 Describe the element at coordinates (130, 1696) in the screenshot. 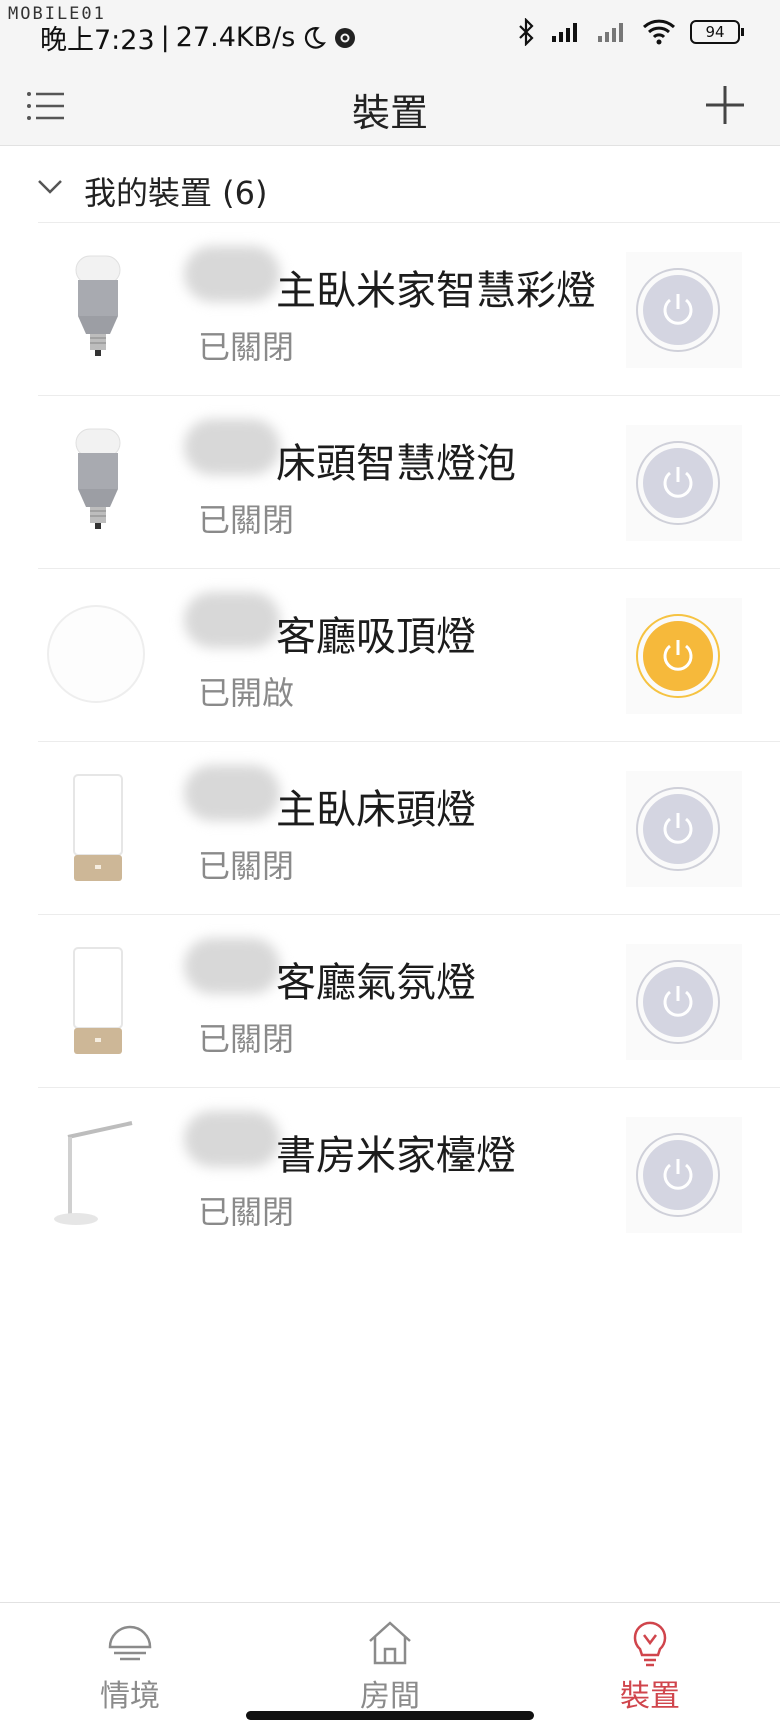

I see `tab-label: 情境` at that location.